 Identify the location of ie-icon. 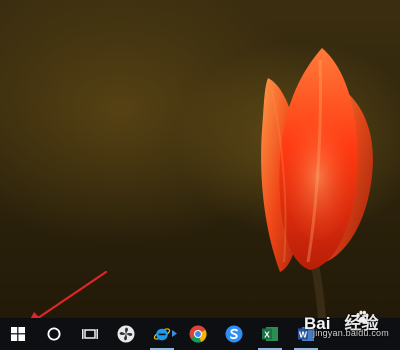
(162, 334).